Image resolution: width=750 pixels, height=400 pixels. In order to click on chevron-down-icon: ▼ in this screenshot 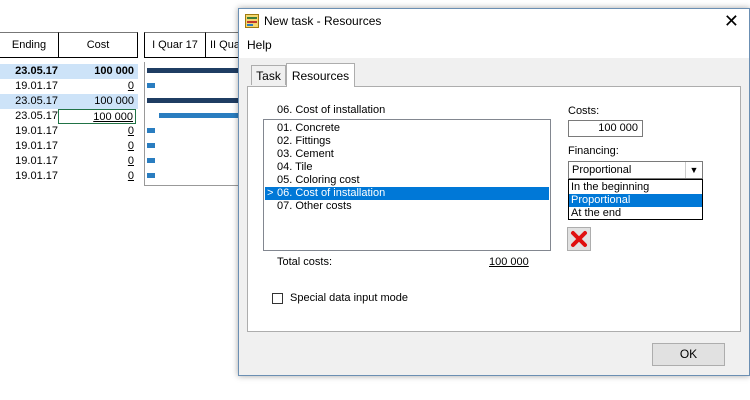, I will do `click(693, 170)`.